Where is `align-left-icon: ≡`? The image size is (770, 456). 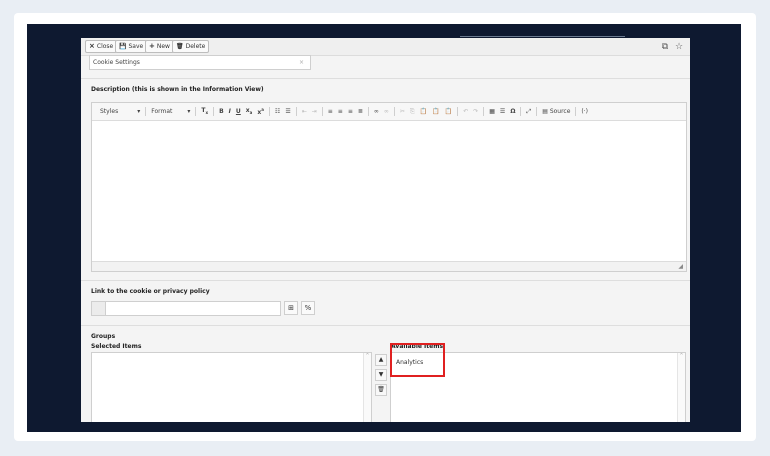 align-left-icon: ≡ is located at coordinates (330, 111).